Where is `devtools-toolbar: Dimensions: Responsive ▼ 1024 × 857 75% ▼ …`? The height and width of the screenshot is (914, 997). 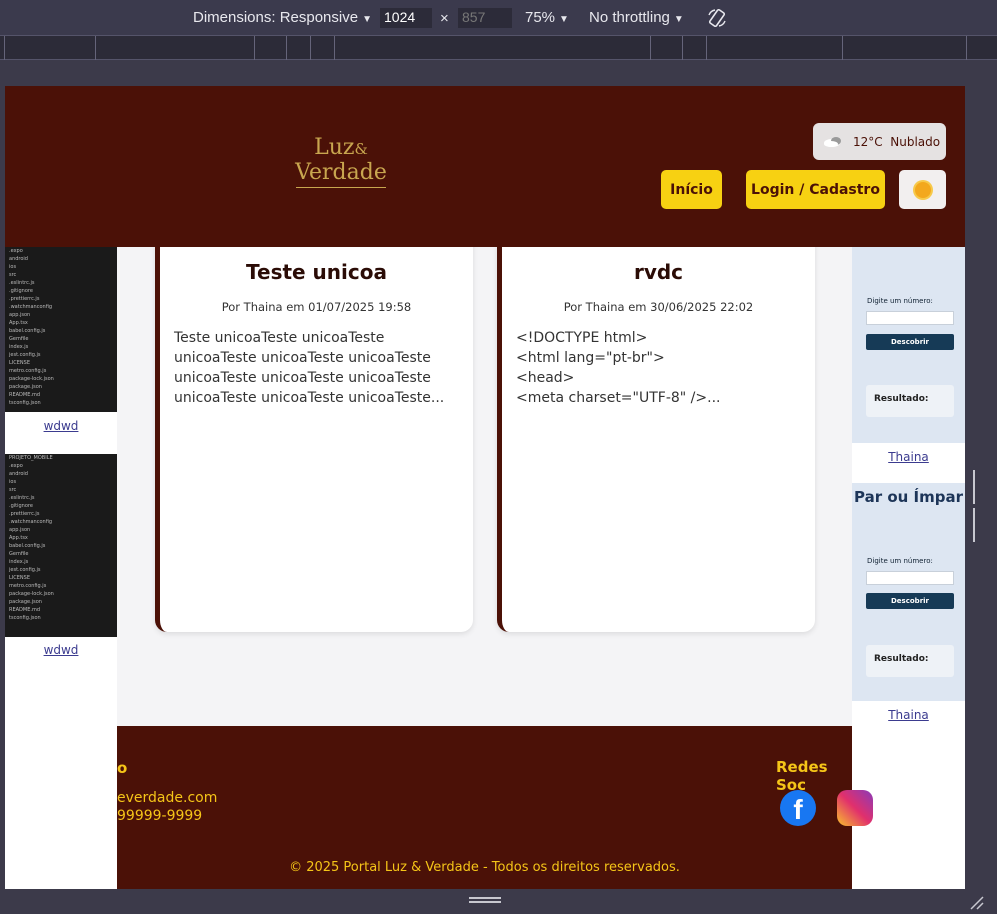
devtools-toolbar: Dimensions: Responsive ▼ 1024 × 857 75% ▼ … is located at coordinates (498, 18).